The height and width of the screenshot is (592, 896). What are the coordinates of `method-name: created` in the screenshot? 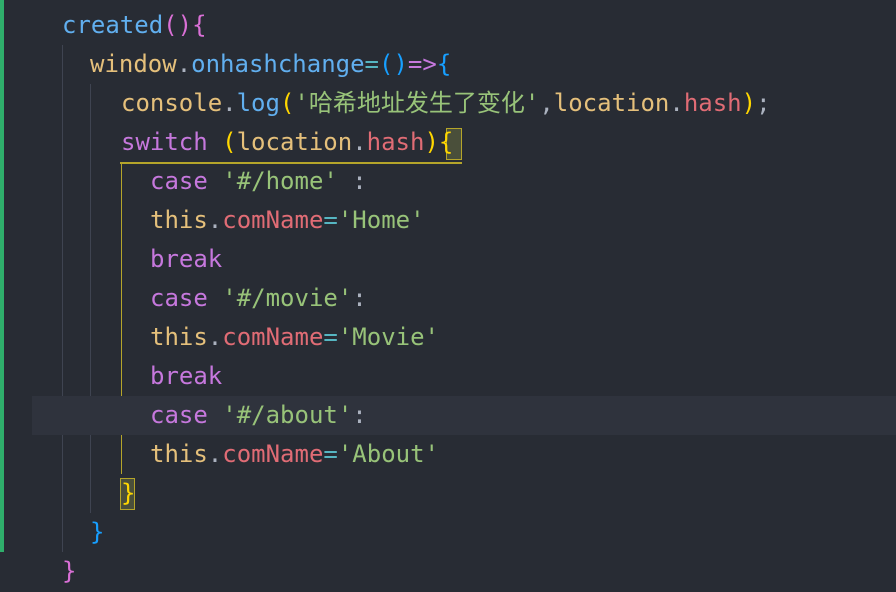 It's located at (113, 25).